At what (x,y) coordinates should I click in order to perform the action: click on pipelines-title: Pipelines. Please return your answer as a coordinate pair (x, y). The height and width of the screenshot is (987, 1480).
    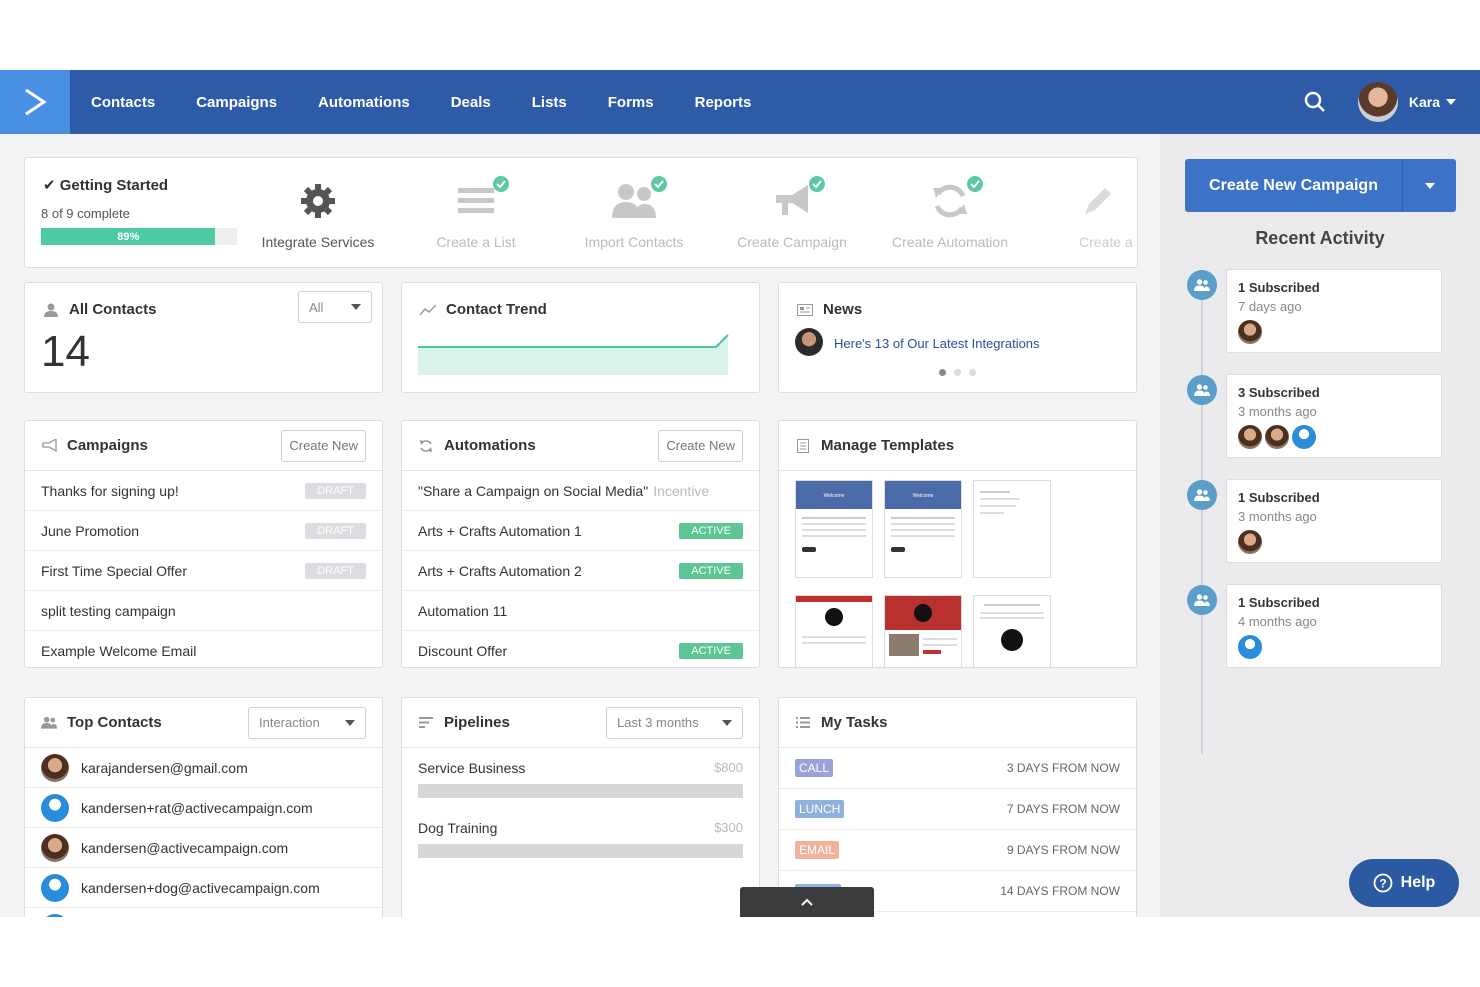
    Looking at the image, I should click on (477, 722).